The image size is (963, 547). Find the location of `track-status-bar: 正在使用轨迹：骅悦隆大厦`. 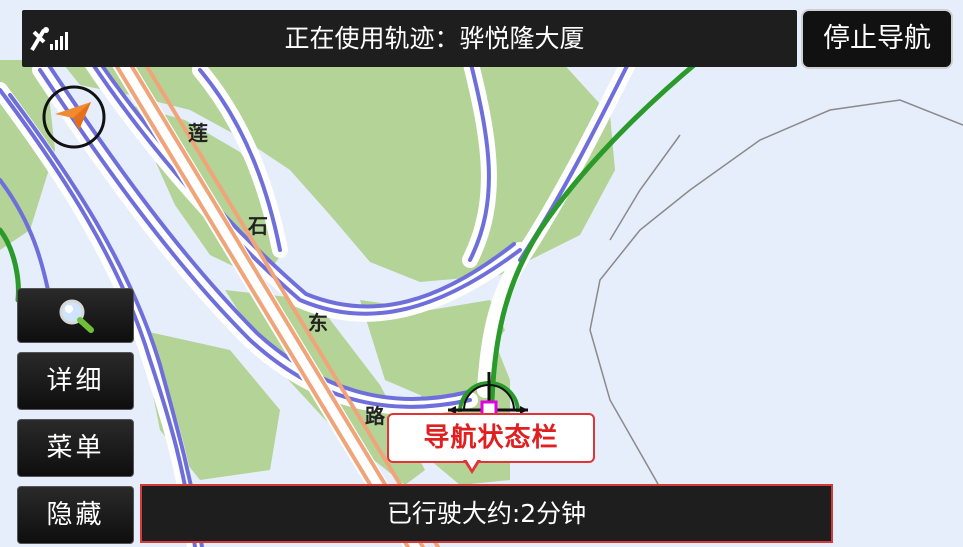

track-status-bar: 正在使用轨迹：骅悦隆大厦 is located at coordinates (409, 38).